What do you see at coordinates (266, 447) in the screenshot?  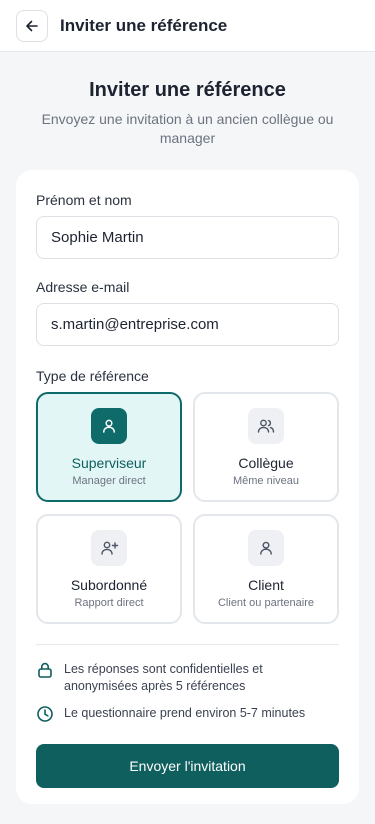 I see `option-collegue: Collègue Même niveau` at bounding box center [266, 447].